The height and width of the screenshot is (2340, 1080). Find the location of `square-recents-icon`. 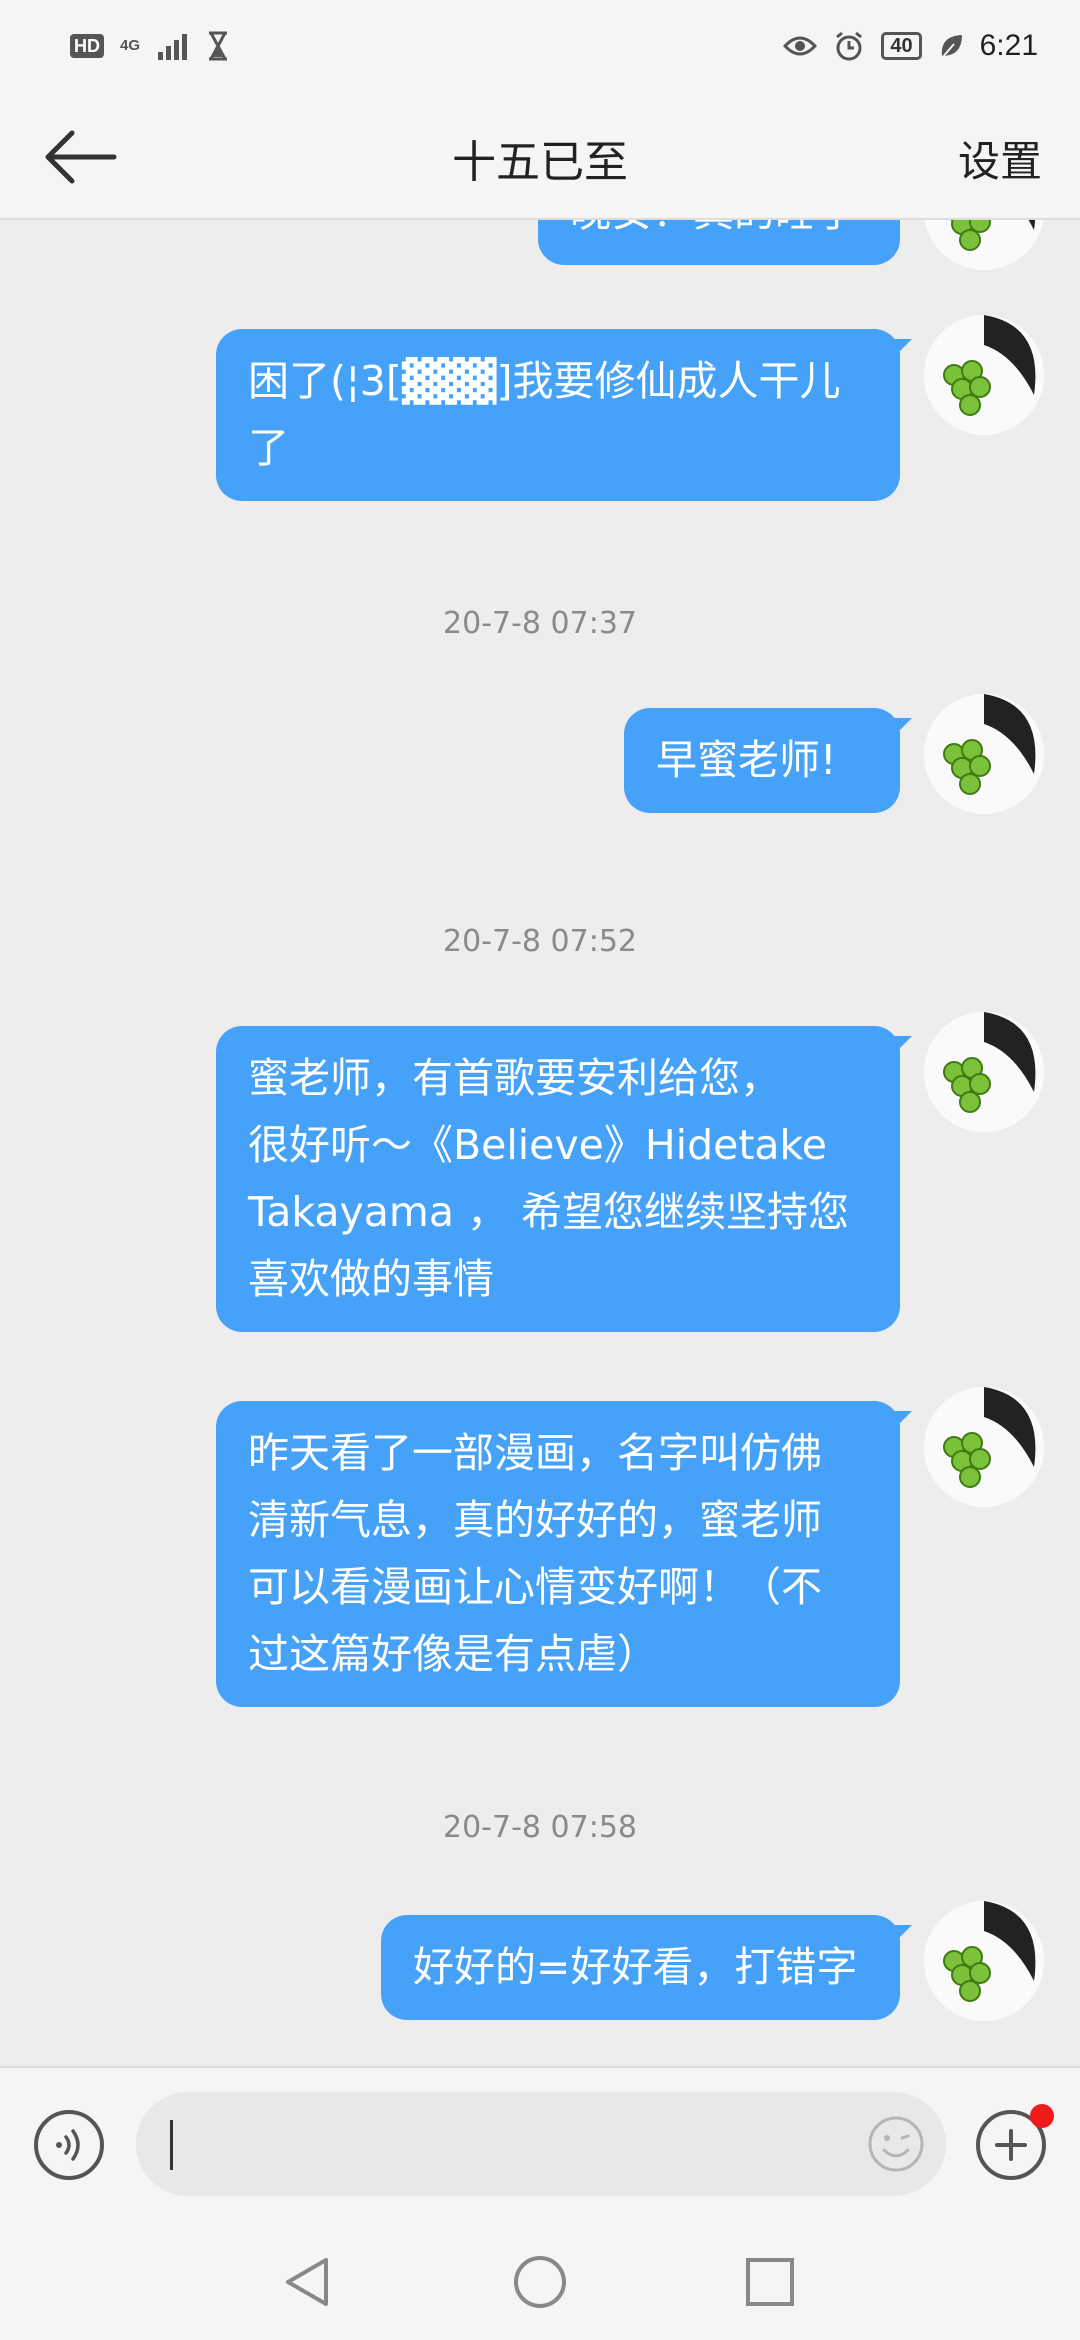

square-recents-icon is located at coordinates (770, 2282).